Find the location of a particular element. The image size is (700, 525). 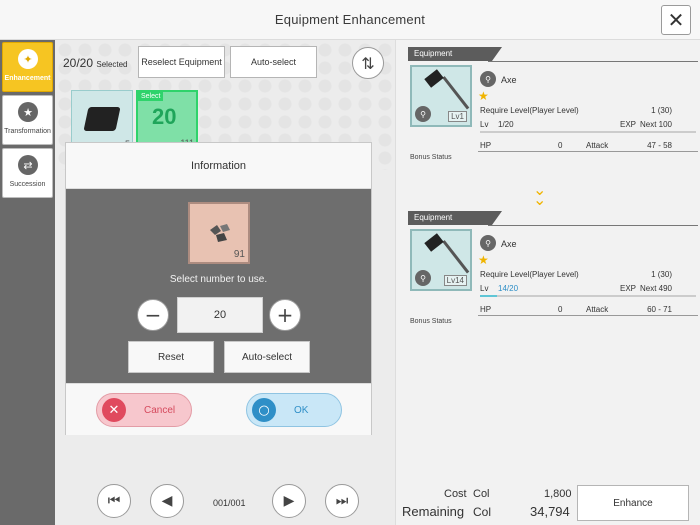

sidebar-tab-transformation: ★ Transformation is located at coordinates (27, 120).